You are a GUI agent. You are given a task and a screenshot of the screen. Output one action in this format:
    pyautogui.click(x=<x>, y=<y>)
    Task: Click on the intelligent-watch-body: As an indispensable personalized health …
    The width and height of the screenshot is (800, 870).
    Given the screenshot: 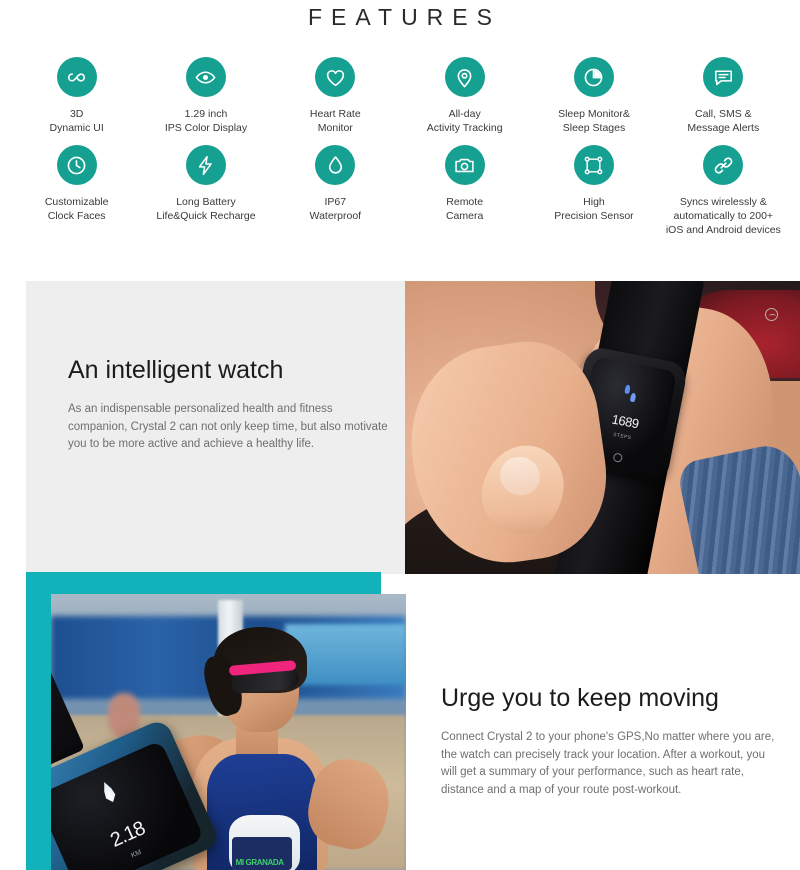 What is the action you would take?
    pyautogui.click(x=228, y=426)
    